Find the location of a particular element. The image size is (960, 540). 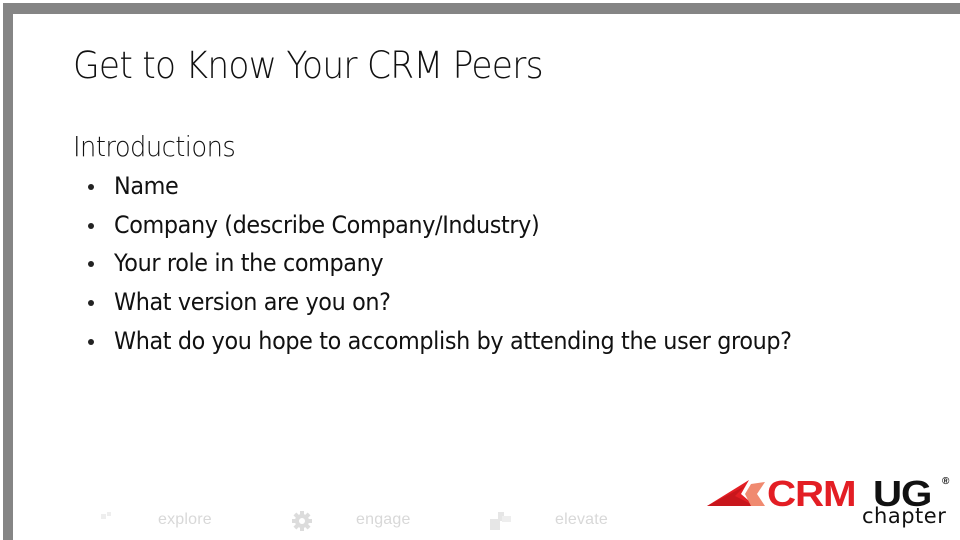

logo-chapter-text: chapter is located at coordinates (904, 516).